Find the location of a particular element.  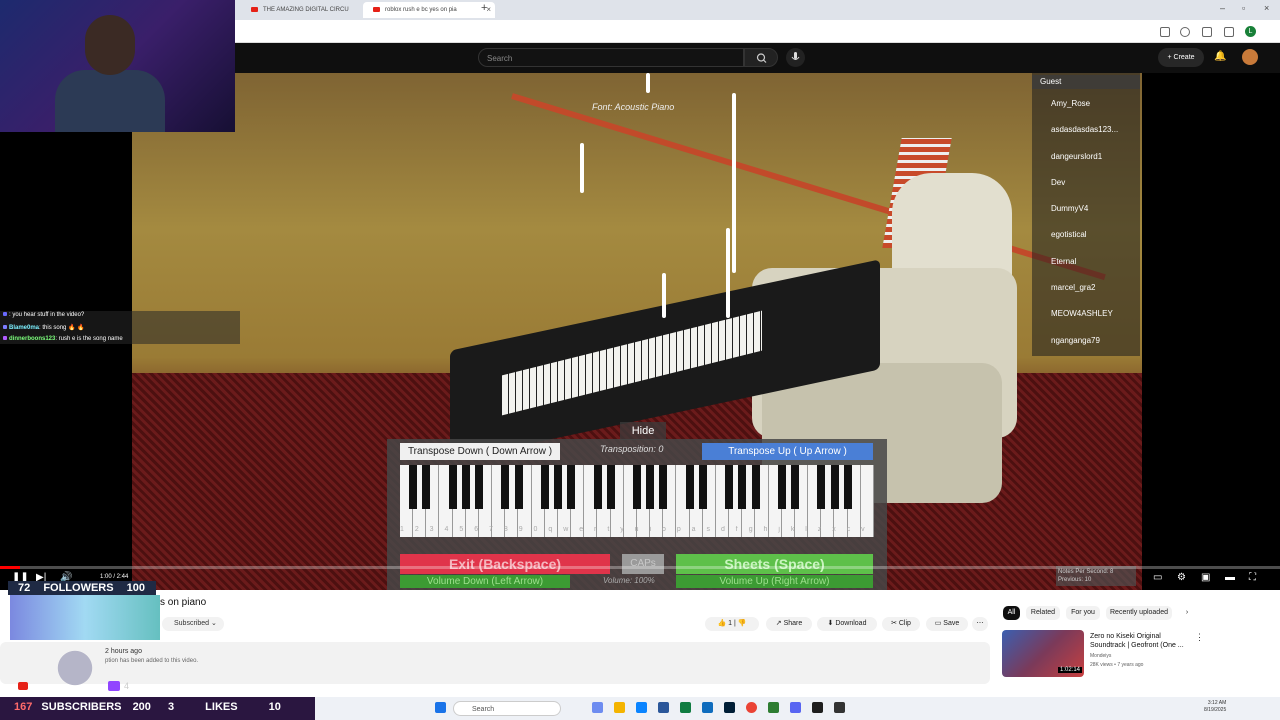

search-button is located at coordinates (761, 57).